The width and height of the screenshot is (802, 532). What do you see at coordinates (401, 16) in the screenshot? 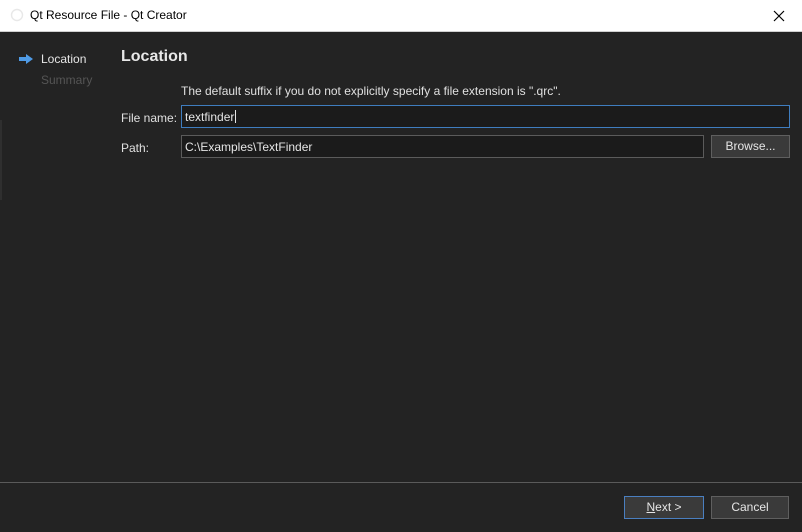
I see `title-bar: Qt Resource File - Qt Creator` at bounding box center [401, 16].